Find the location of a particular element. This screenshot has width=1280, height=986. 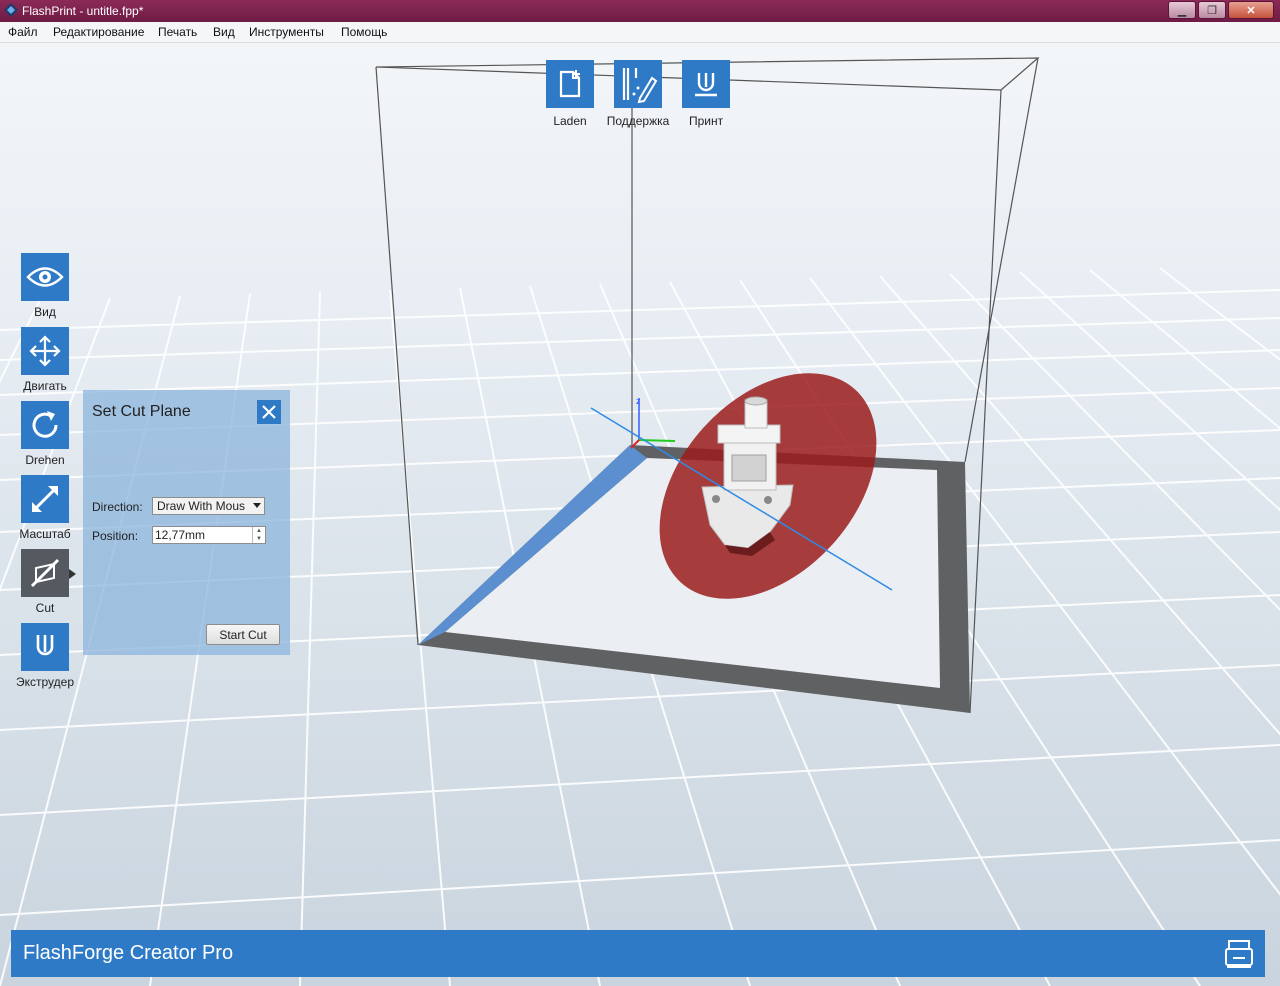

cut-icon is located at coordinates (45, 573).